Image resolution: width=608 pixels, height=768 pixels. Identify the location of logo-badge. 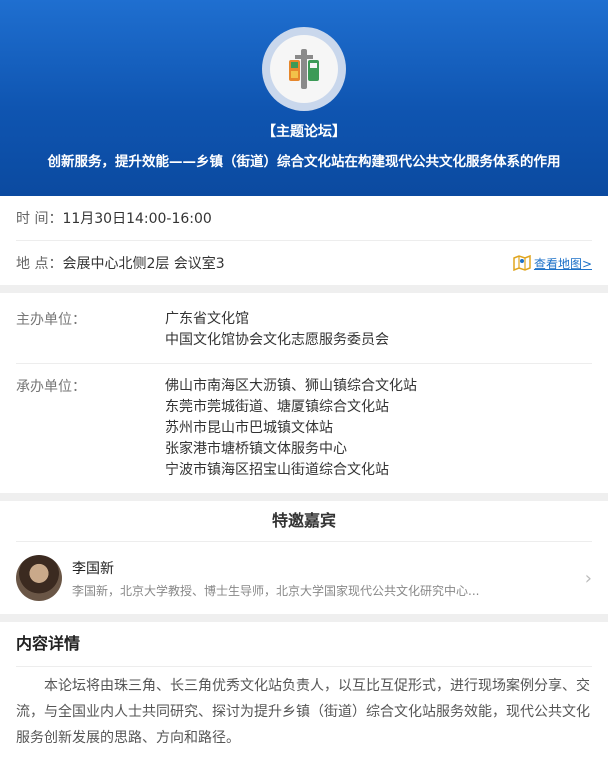
(304, 69).